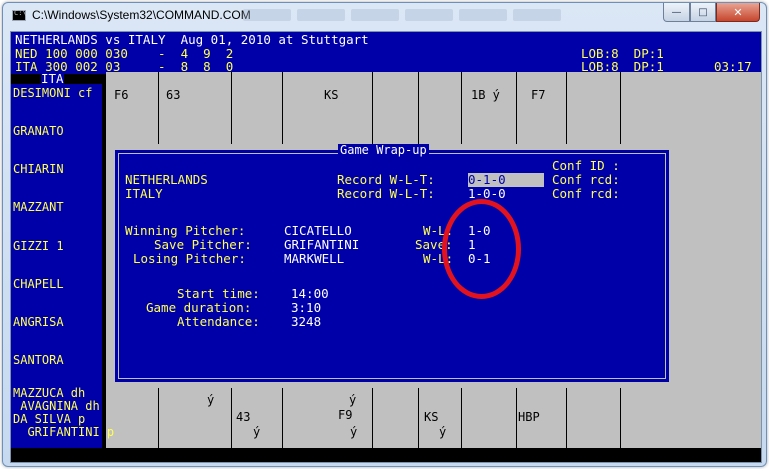  I want to click on inning-header-6: 6, so click(440, 78).